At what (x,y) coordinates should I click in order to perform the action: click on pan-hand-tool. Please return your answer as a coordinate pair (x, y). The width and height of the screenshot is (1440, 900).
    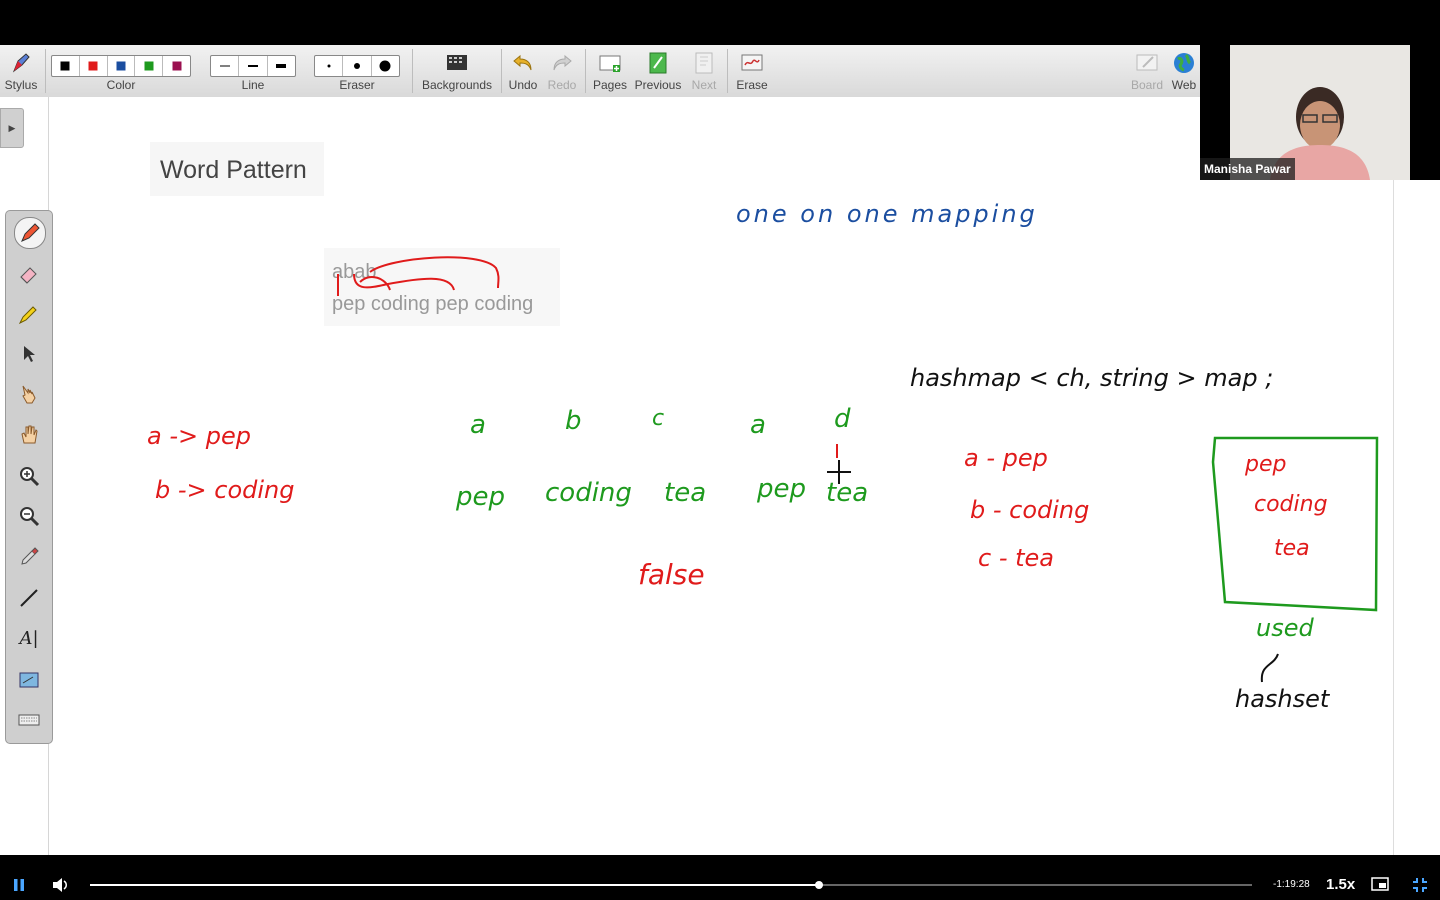
    Looking at the image, I should click on (29, 434).